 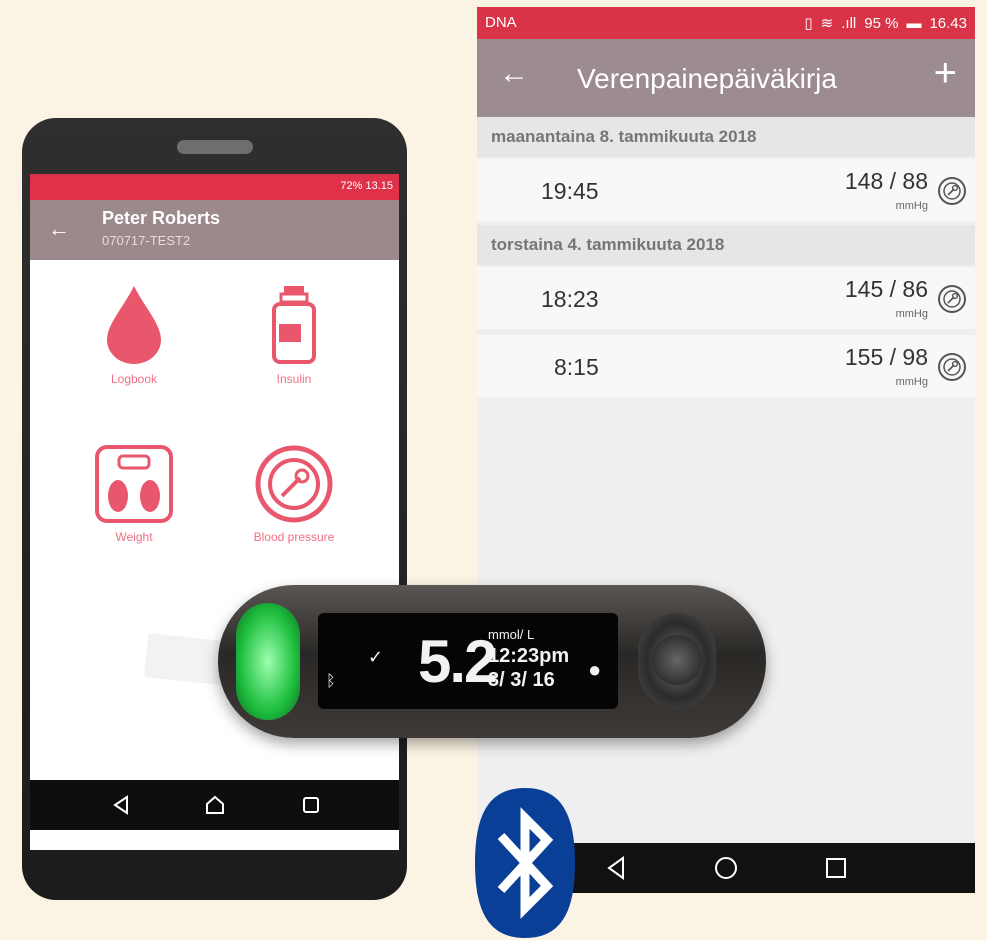 What do you see at coordinates (294, 325) in the screenshot?
I see `insulin-vial-icon` at bounding box center [294, 325].